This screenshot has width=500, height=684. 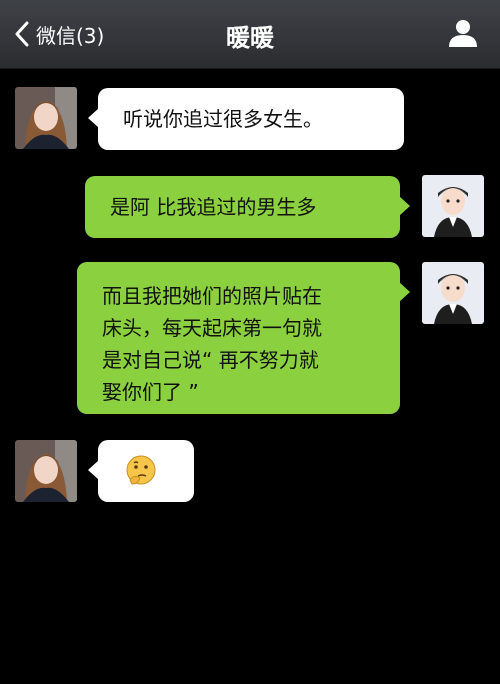 What do you see at coordinates (212, 296) in the screenshot?
I see `message-line: 而且我把她们的照片贴在` at bounding box center [212, 296].